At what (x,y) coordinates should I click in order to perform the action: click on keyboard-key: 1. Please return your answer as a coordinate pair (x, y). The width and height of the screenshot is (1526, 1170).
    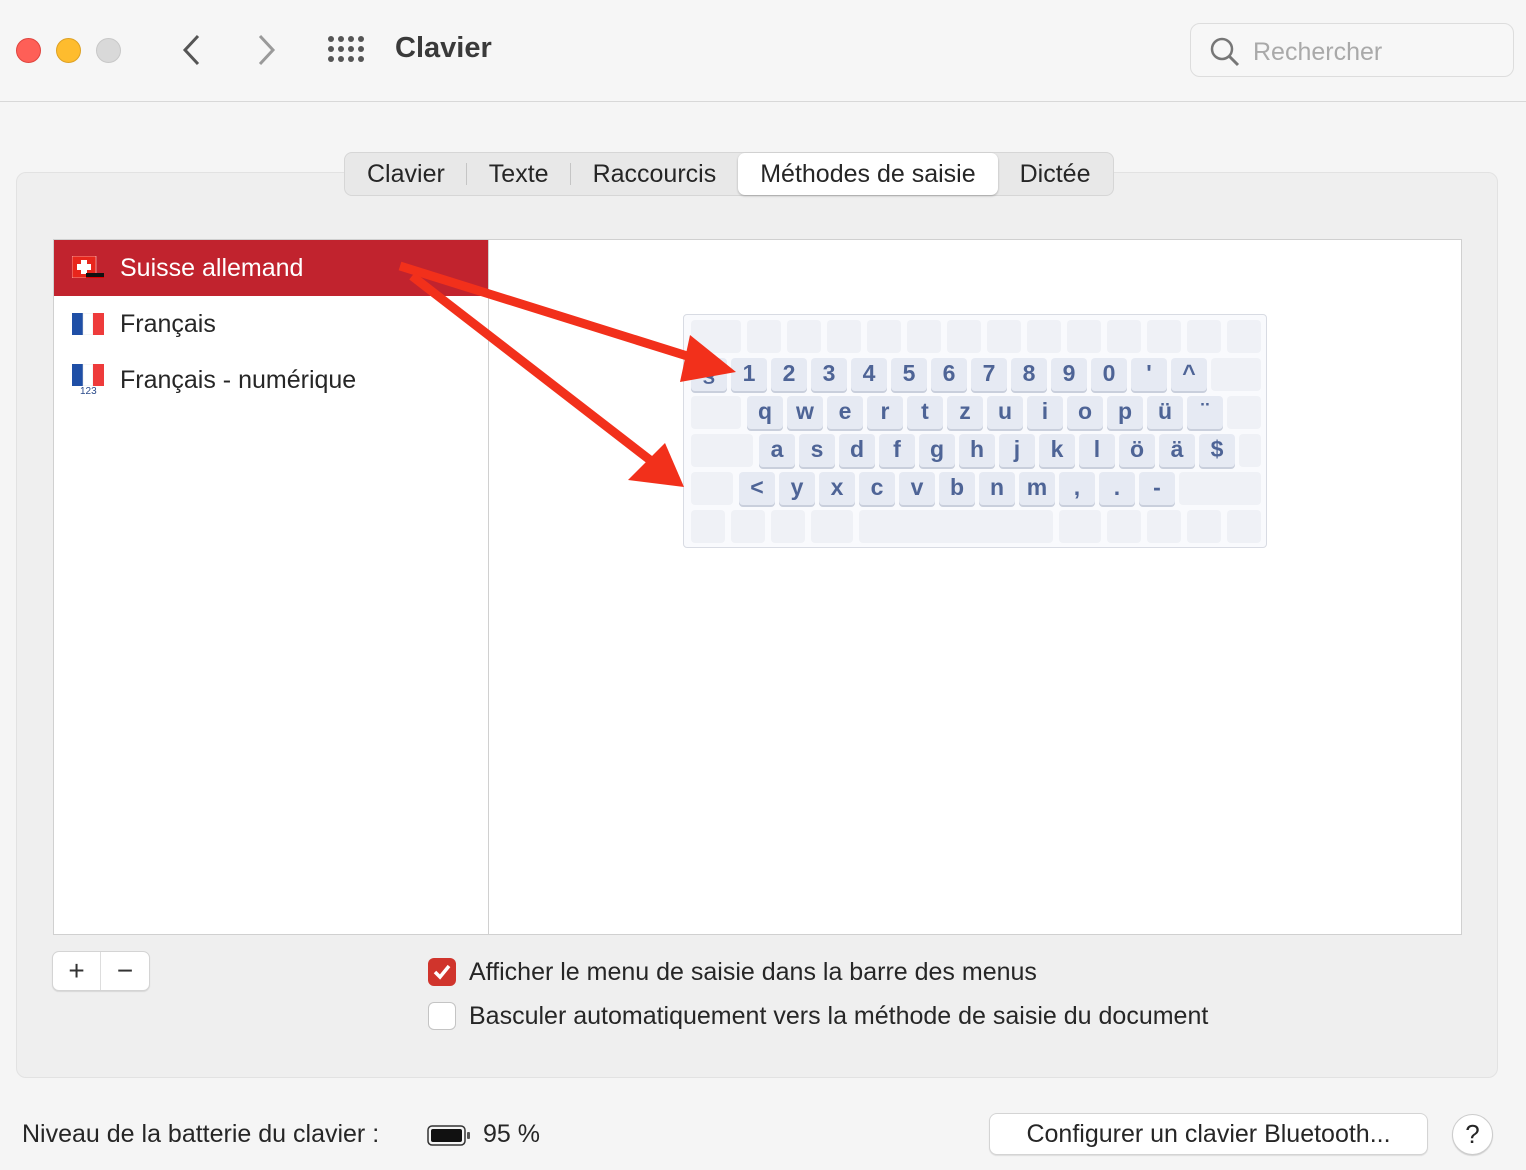
    Looking at the image, I should click on (749, 374).